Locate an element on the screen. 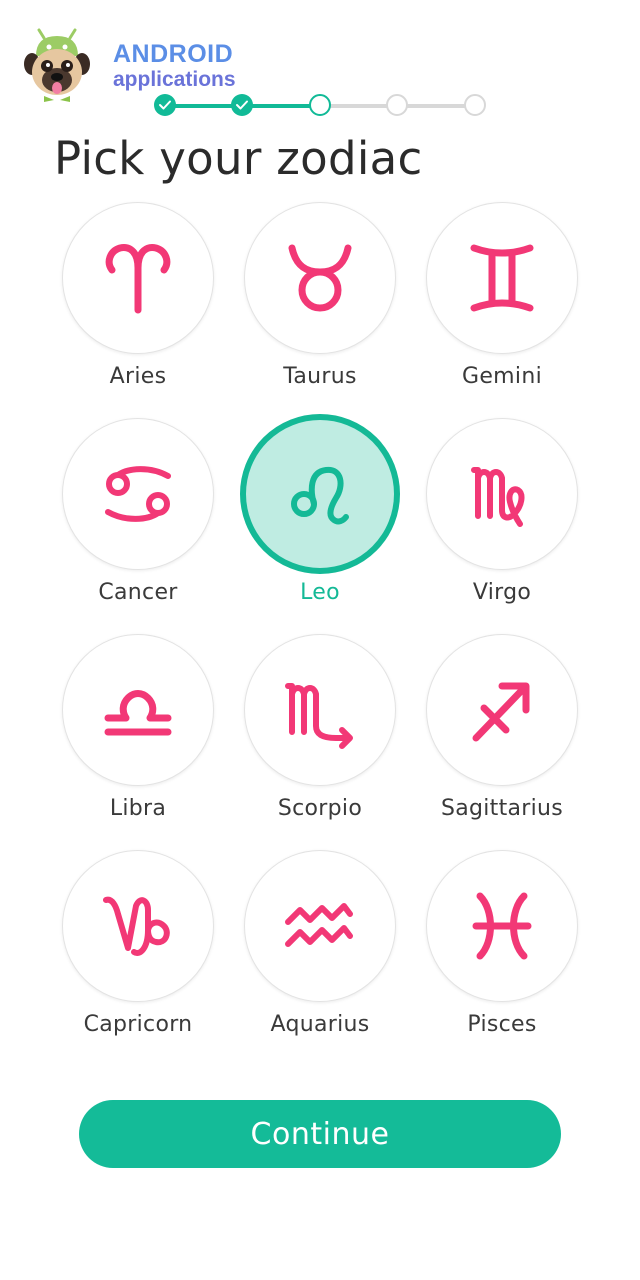  capricorn-icon is located at coordinates (136, 926).